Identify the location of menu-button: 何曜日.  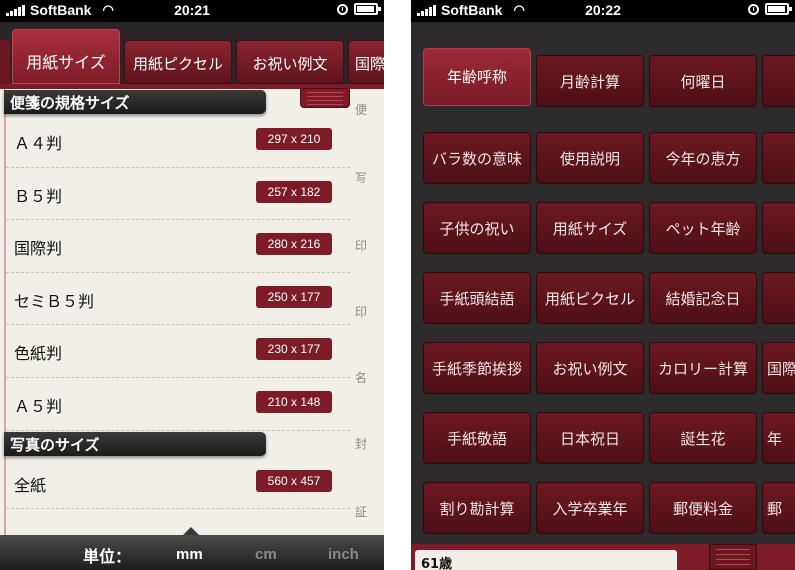
(703, 81).